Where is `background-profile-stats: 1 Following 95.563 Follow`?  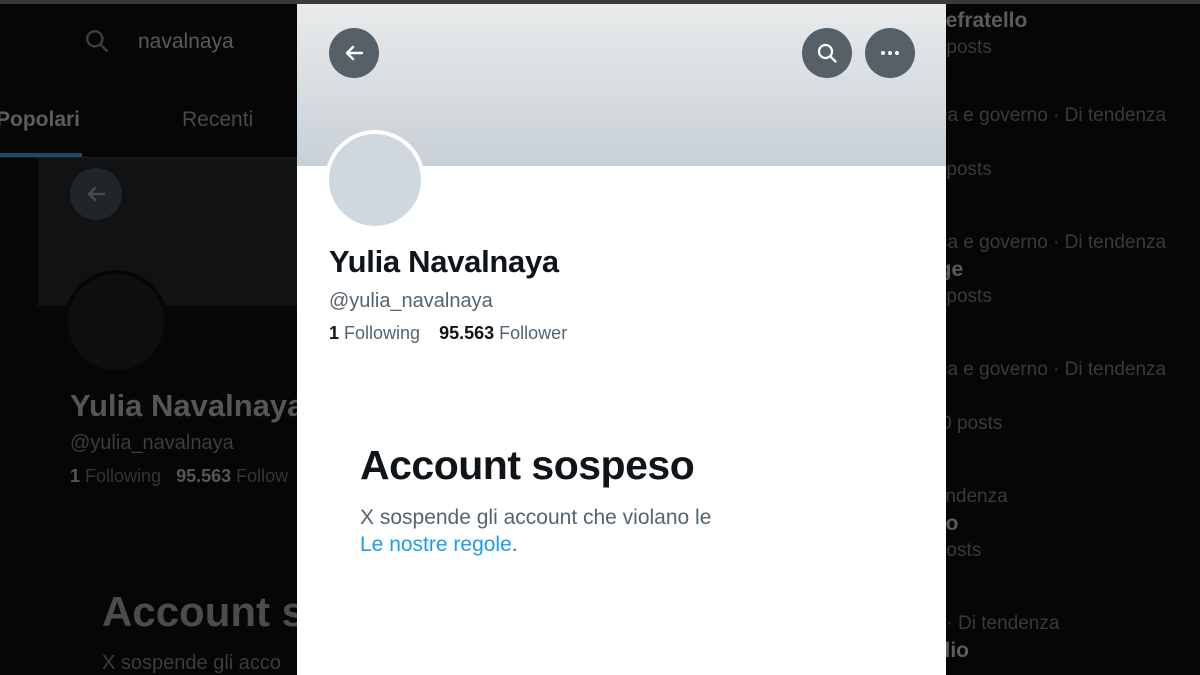 background-profile-stats: 1 Following 95.563 Follow is located at coordinates (179, 476).